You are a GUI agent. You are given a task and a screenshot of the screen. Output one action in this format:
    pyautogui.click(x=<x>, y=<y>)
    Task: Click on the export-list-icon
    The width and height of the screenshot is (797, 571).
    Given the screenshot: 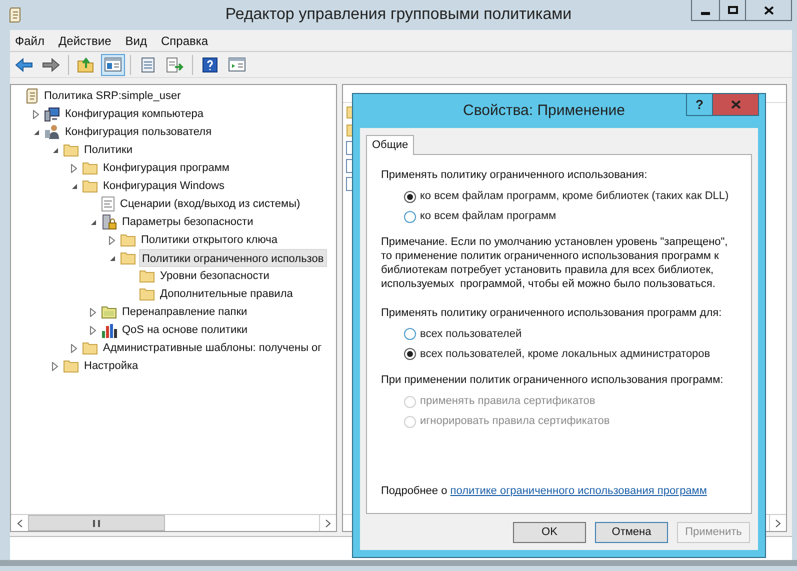 What is the action you would take?
    pyautogui.click(x=175, y=64)
    